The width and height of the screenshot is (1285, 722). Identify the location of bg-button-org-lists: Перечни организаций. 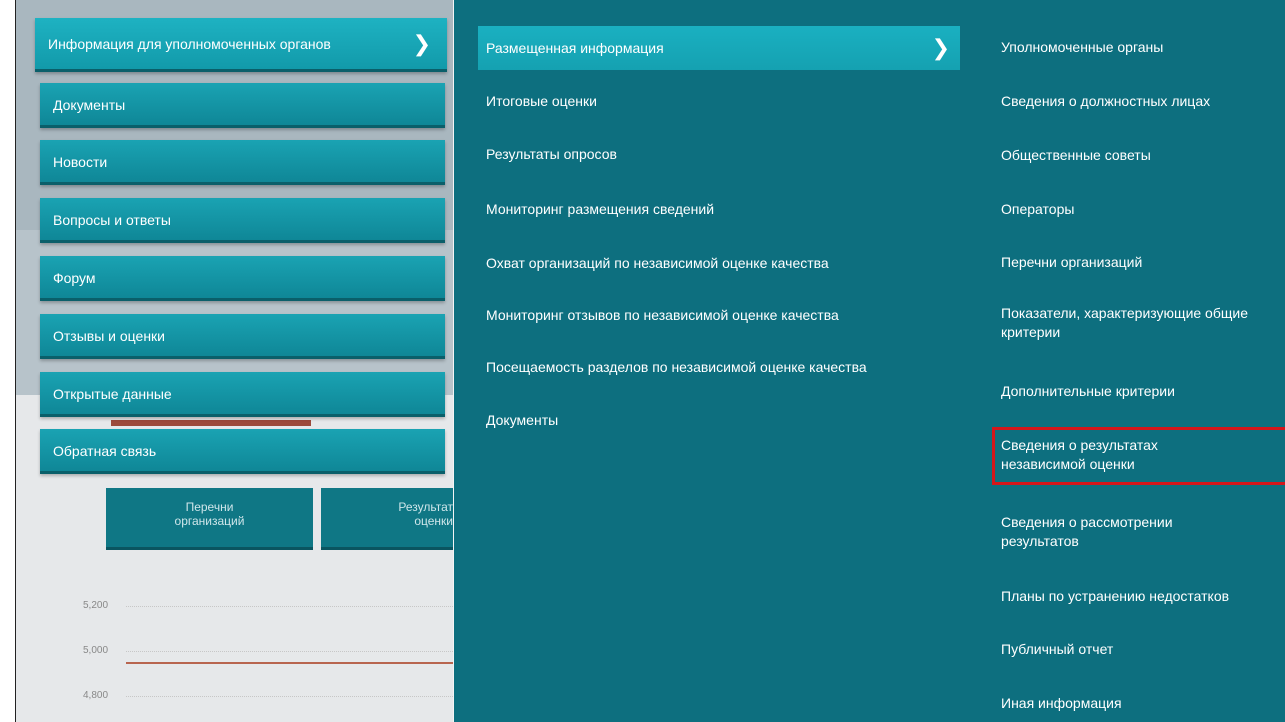
(209, 519).